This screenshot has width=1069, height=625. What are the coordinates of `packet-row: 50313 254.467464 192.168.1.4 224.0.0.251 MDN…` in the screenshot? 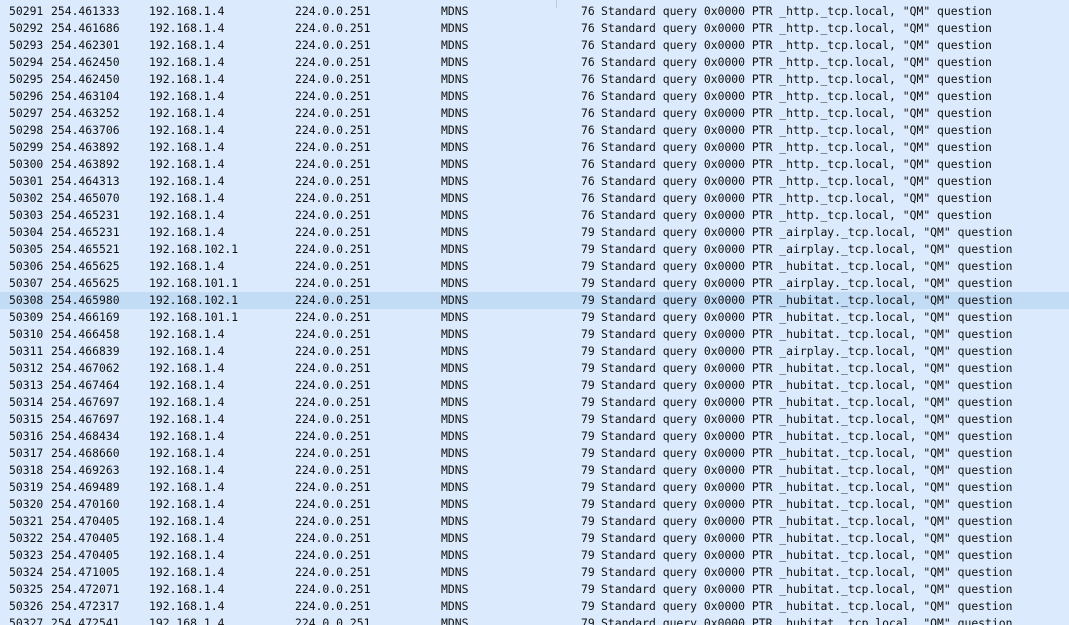 It's located at (534, 385).